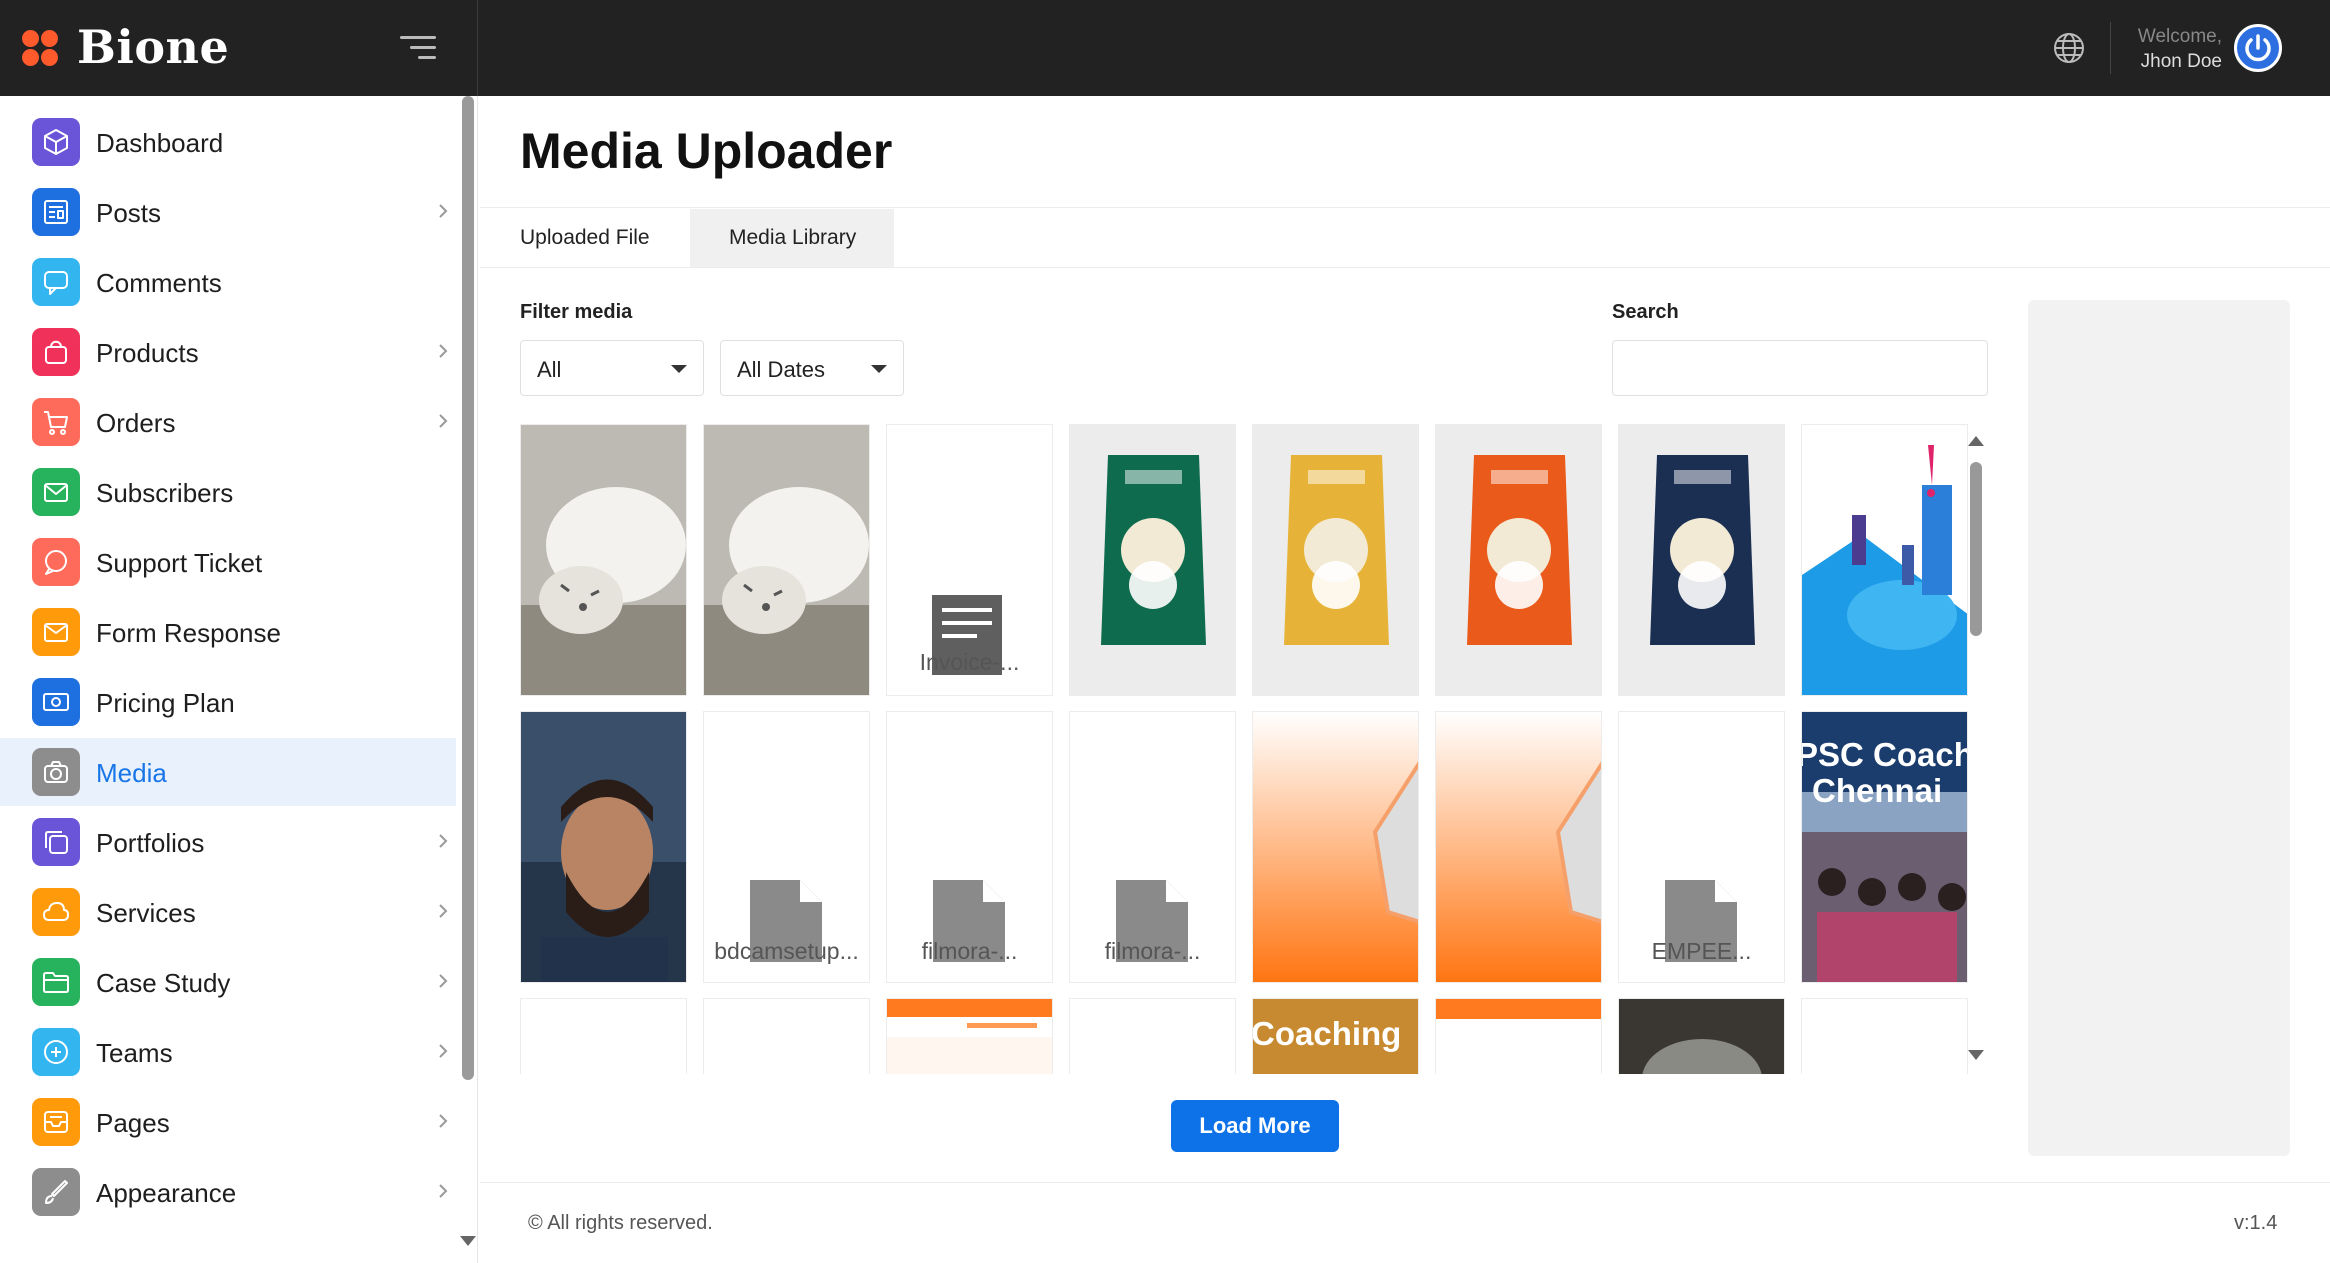  I want to click on sidebar-item-label: Dashboard, so click(160, 143).